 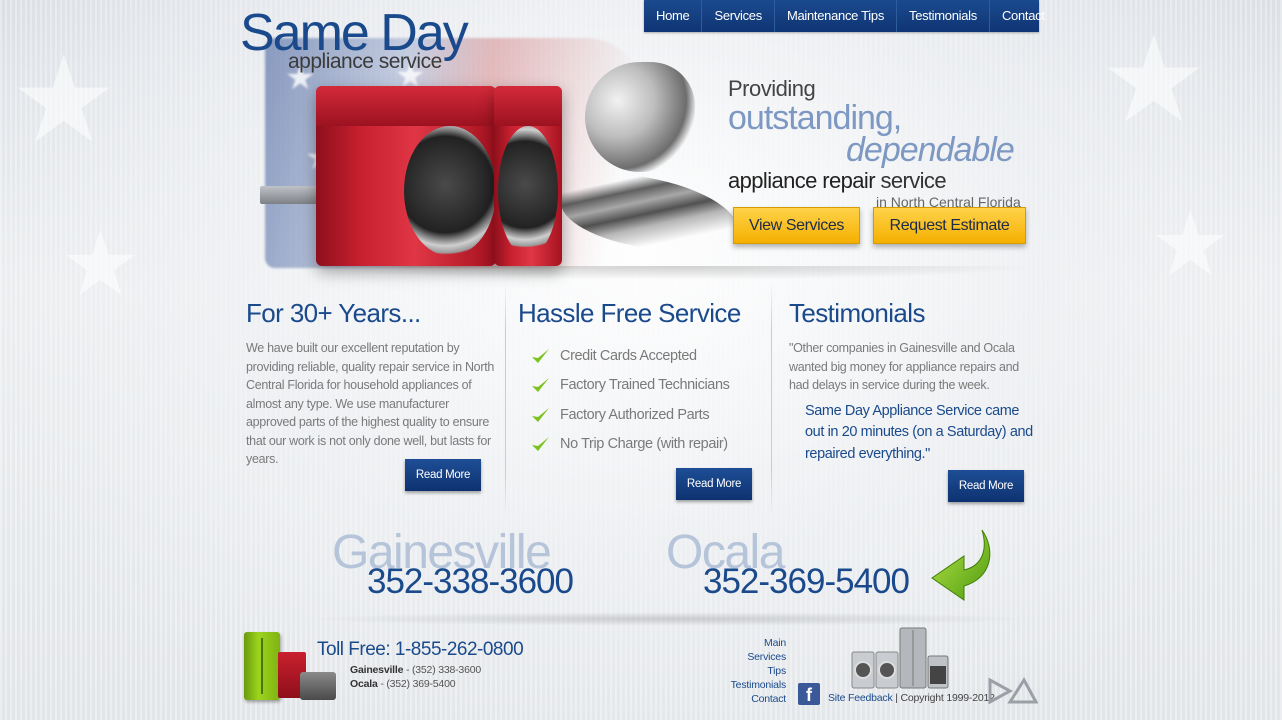 What do you see at coordinates (645, 385) in the screenshot?
I see `benefit-label: Factory Trained Technicians` at bounding box center [645, 385].